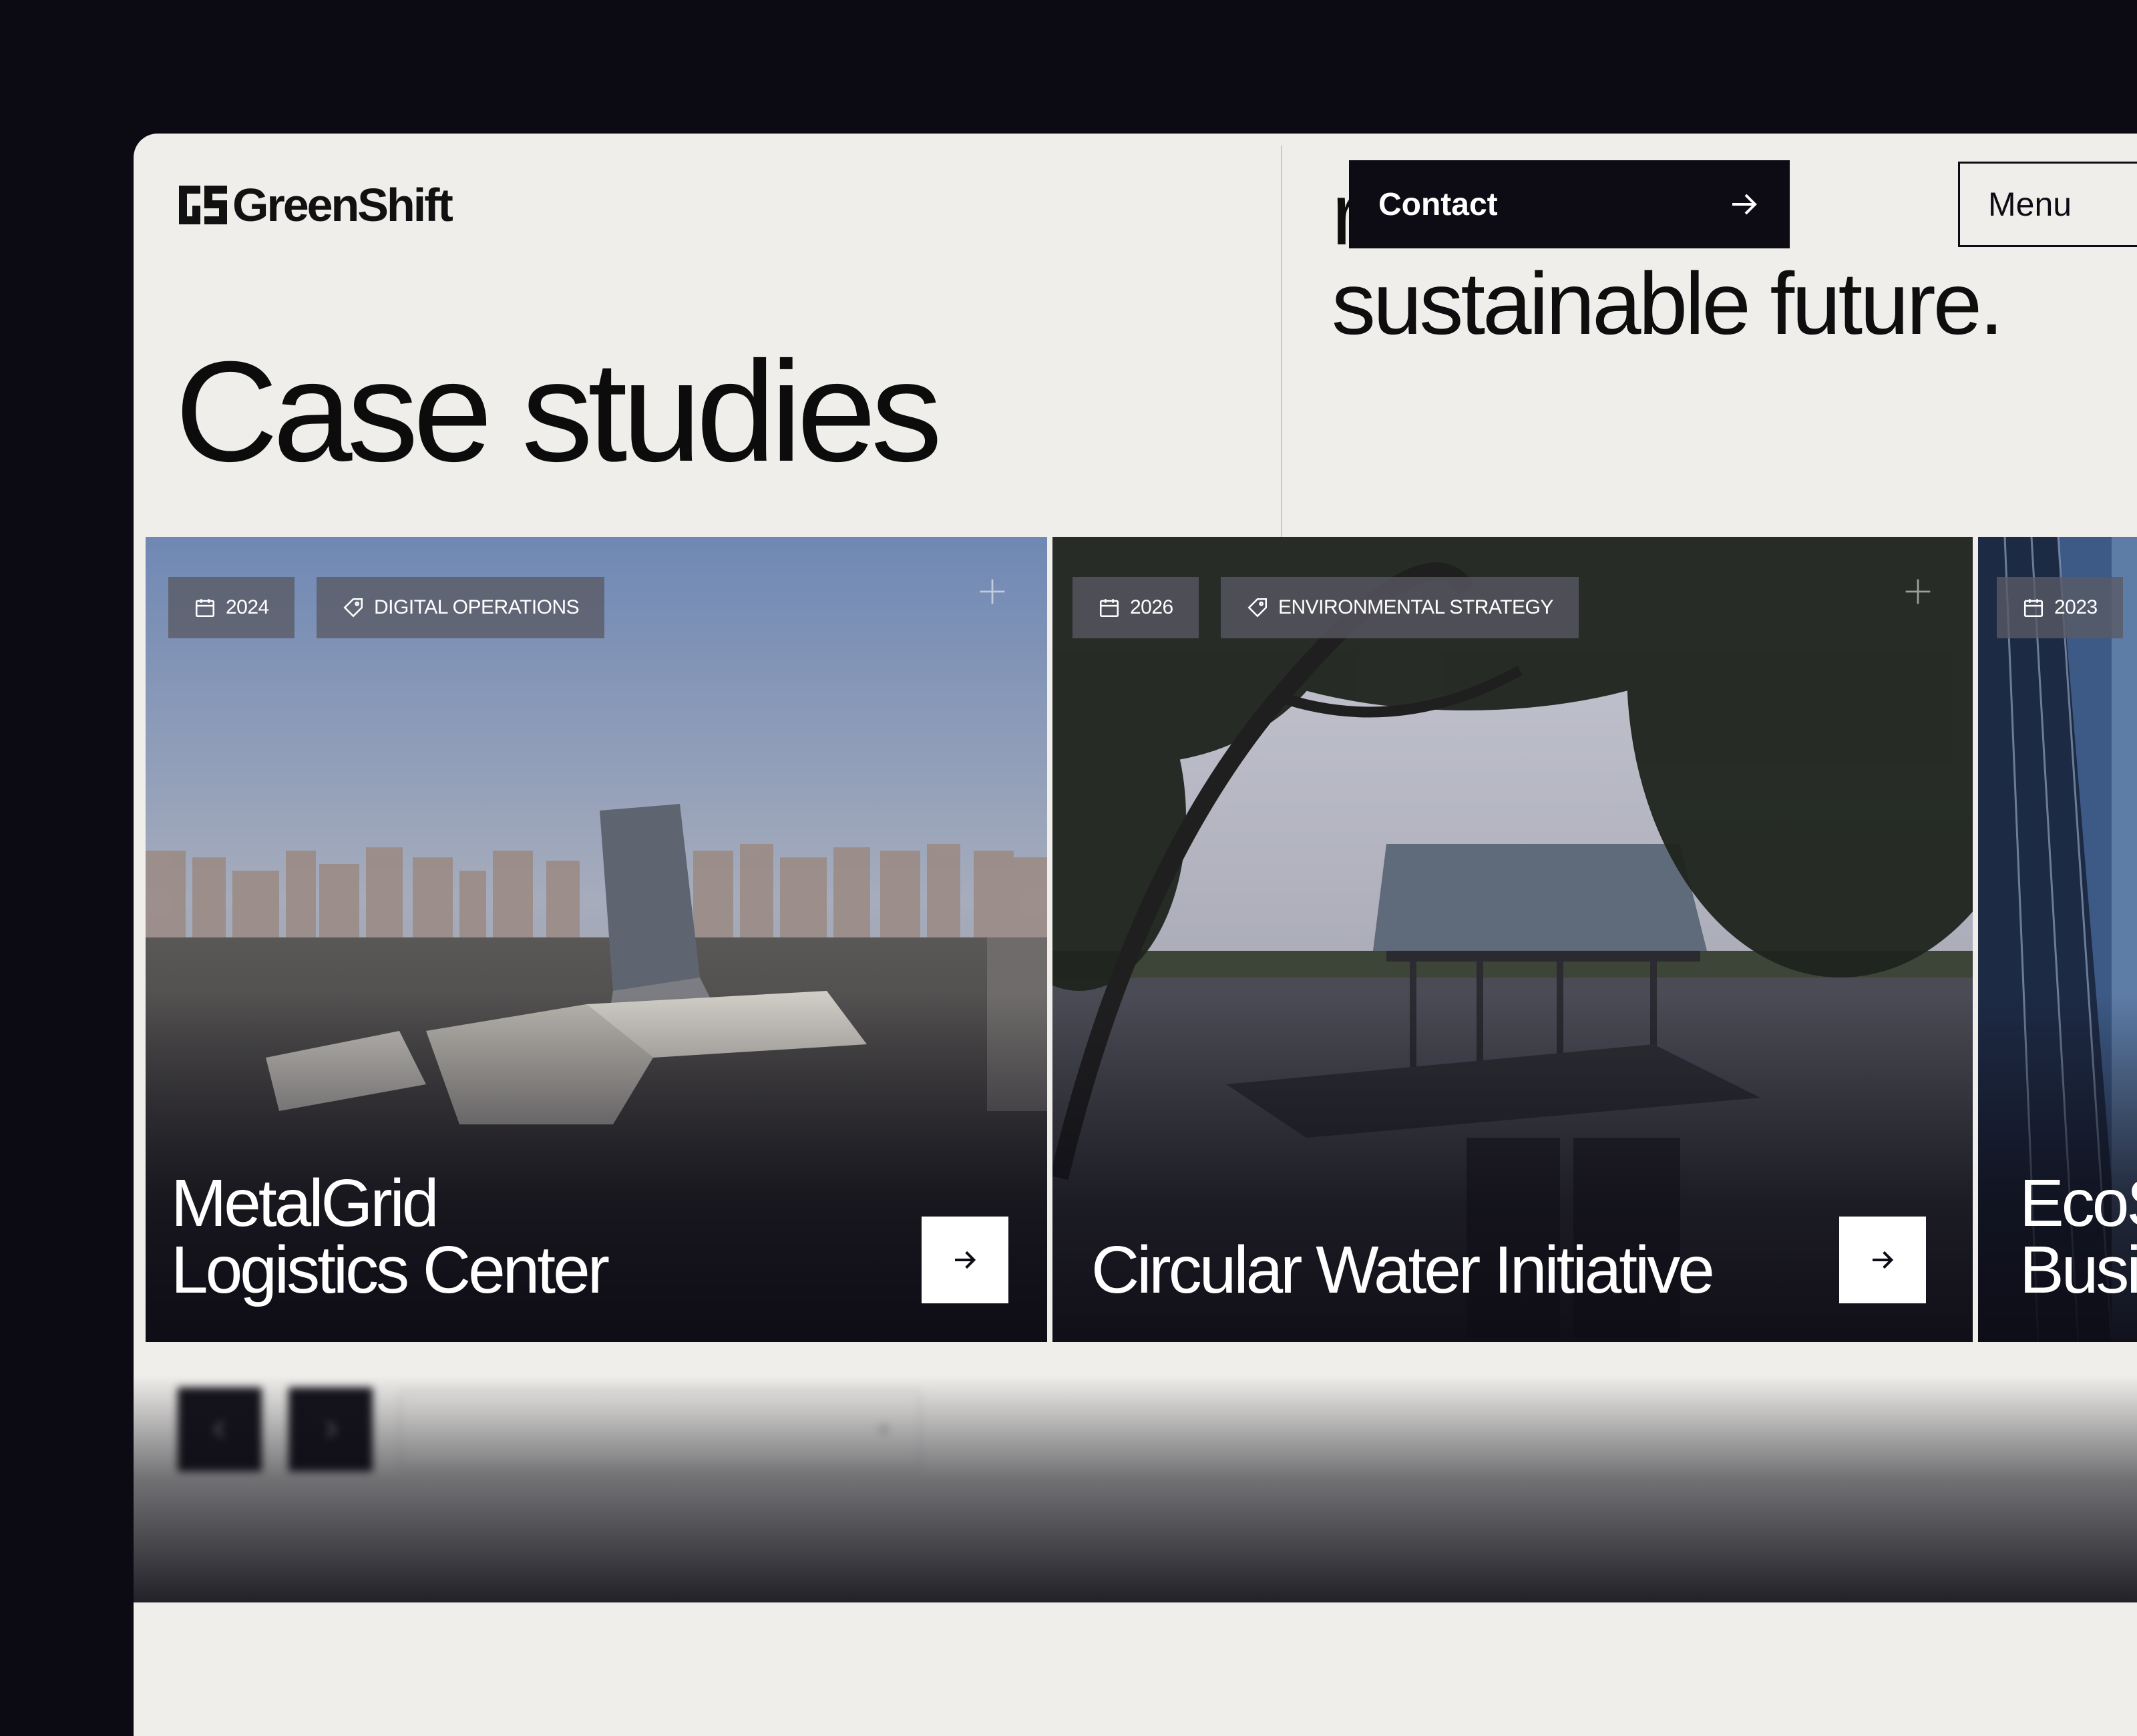  I want to click on year-chip: 2026, so click(1136, 607).